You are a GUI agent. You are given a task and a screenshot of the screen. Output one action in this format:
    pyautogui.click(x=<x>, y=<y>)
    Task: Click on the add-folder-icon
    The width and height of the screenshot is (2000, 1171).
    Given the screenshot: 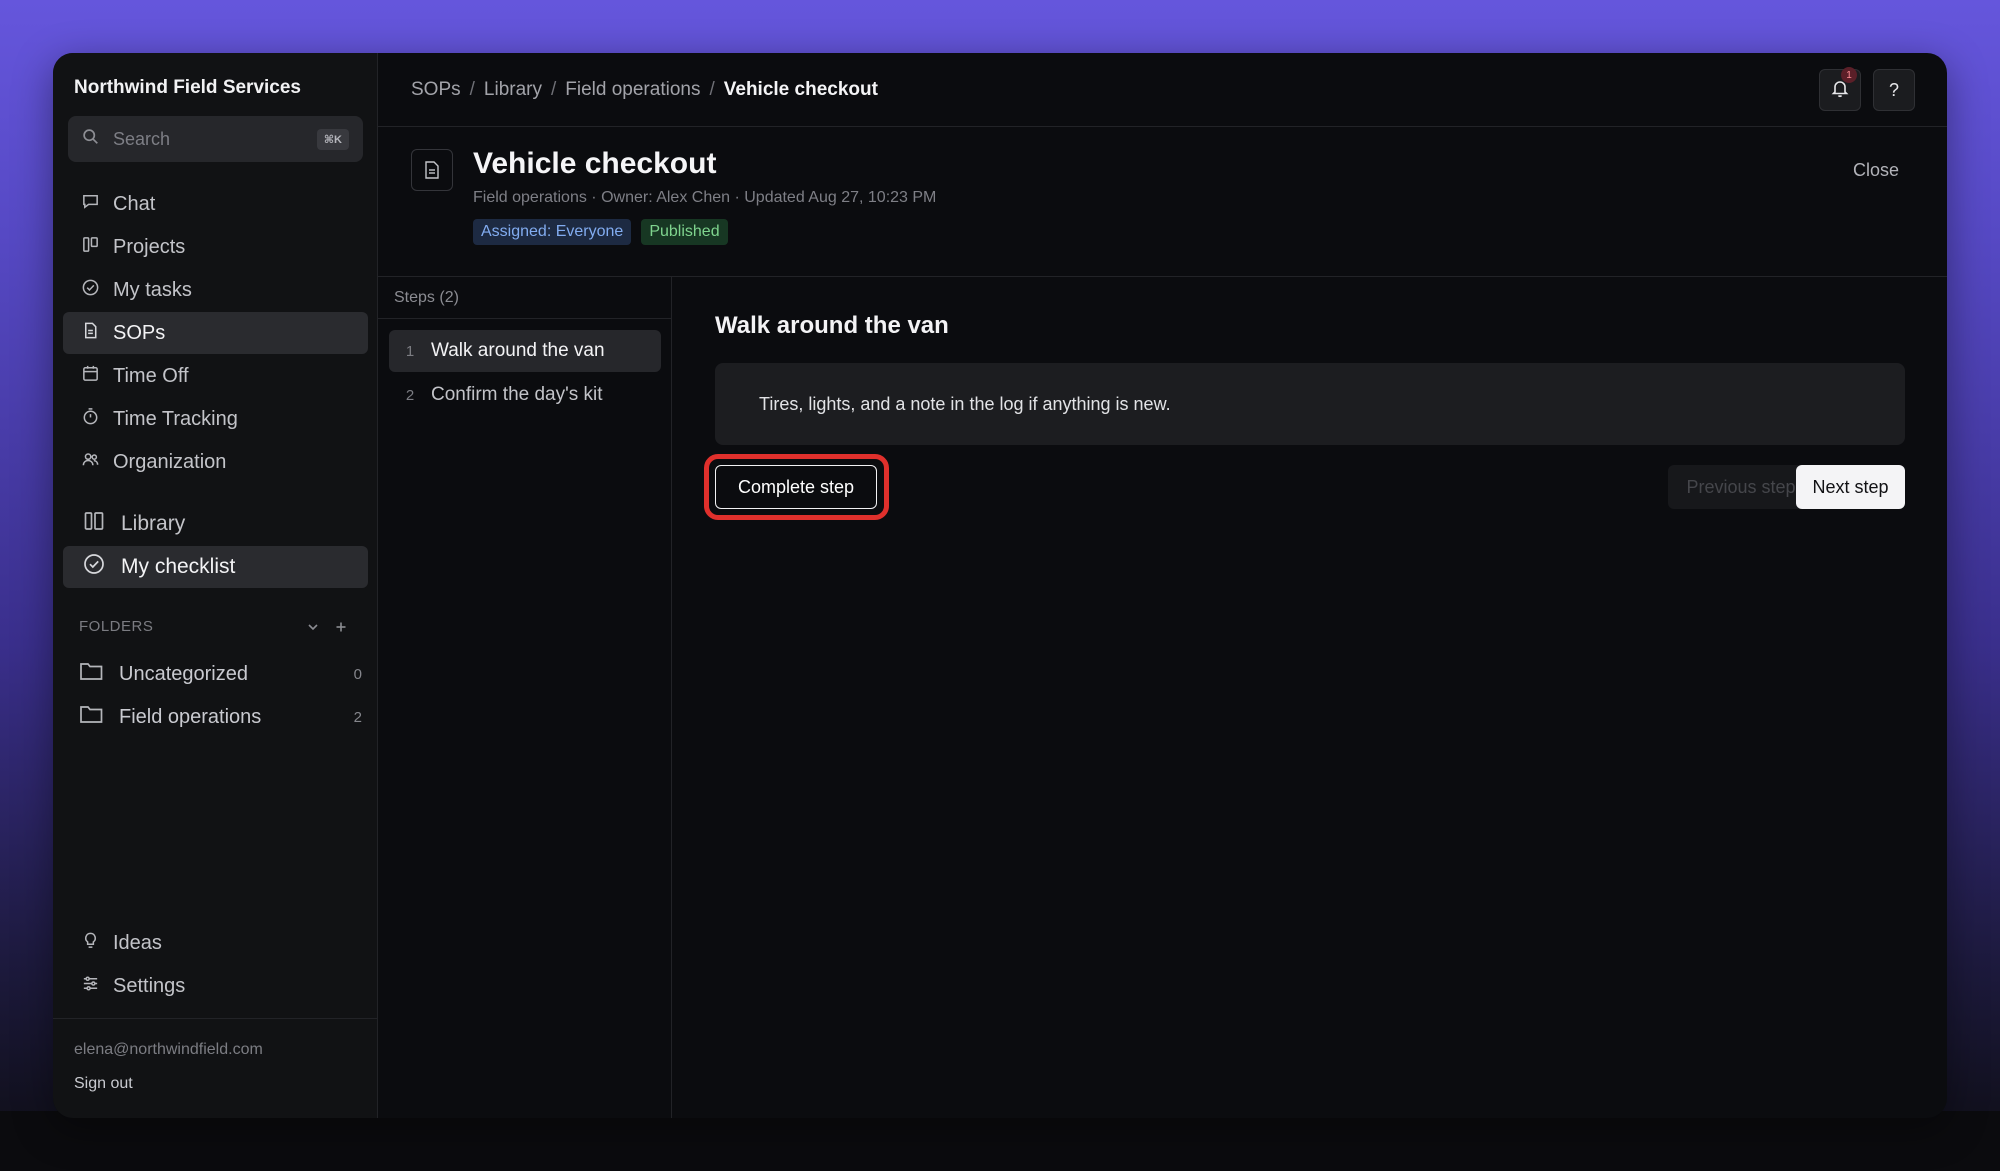 What is the action you would take?
    pyautogui.click(x=341, y=627)
    